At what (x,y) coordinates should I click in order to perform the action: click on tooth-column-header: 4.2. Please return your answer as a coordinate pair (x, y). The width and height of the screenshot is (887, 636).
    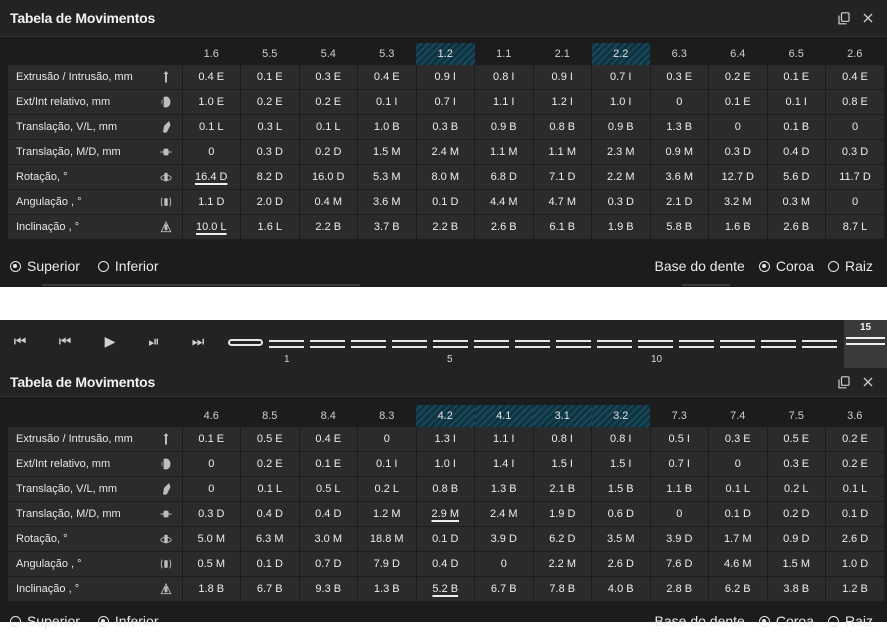
    Looking at the image, I should click on (445, 416).